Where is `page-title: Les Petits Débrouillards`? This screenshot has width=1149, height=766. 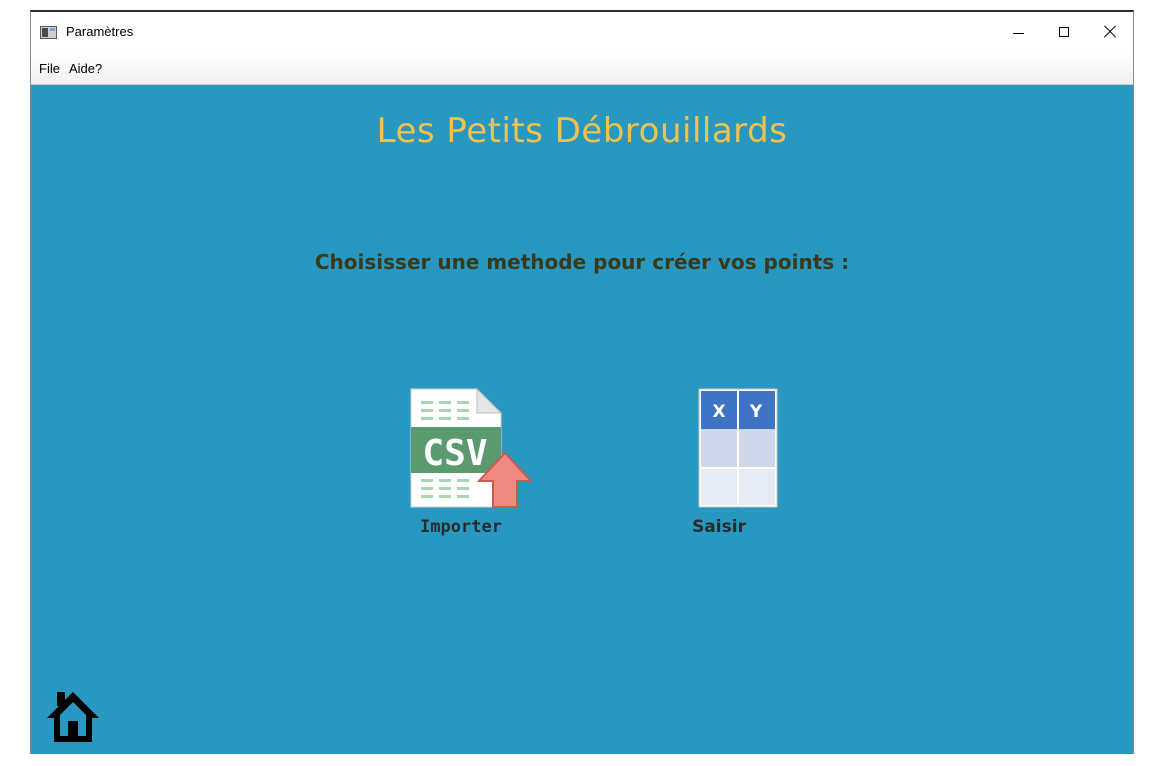 page-title: Les Petits Débrouillards is located at coordinates (582, 131).